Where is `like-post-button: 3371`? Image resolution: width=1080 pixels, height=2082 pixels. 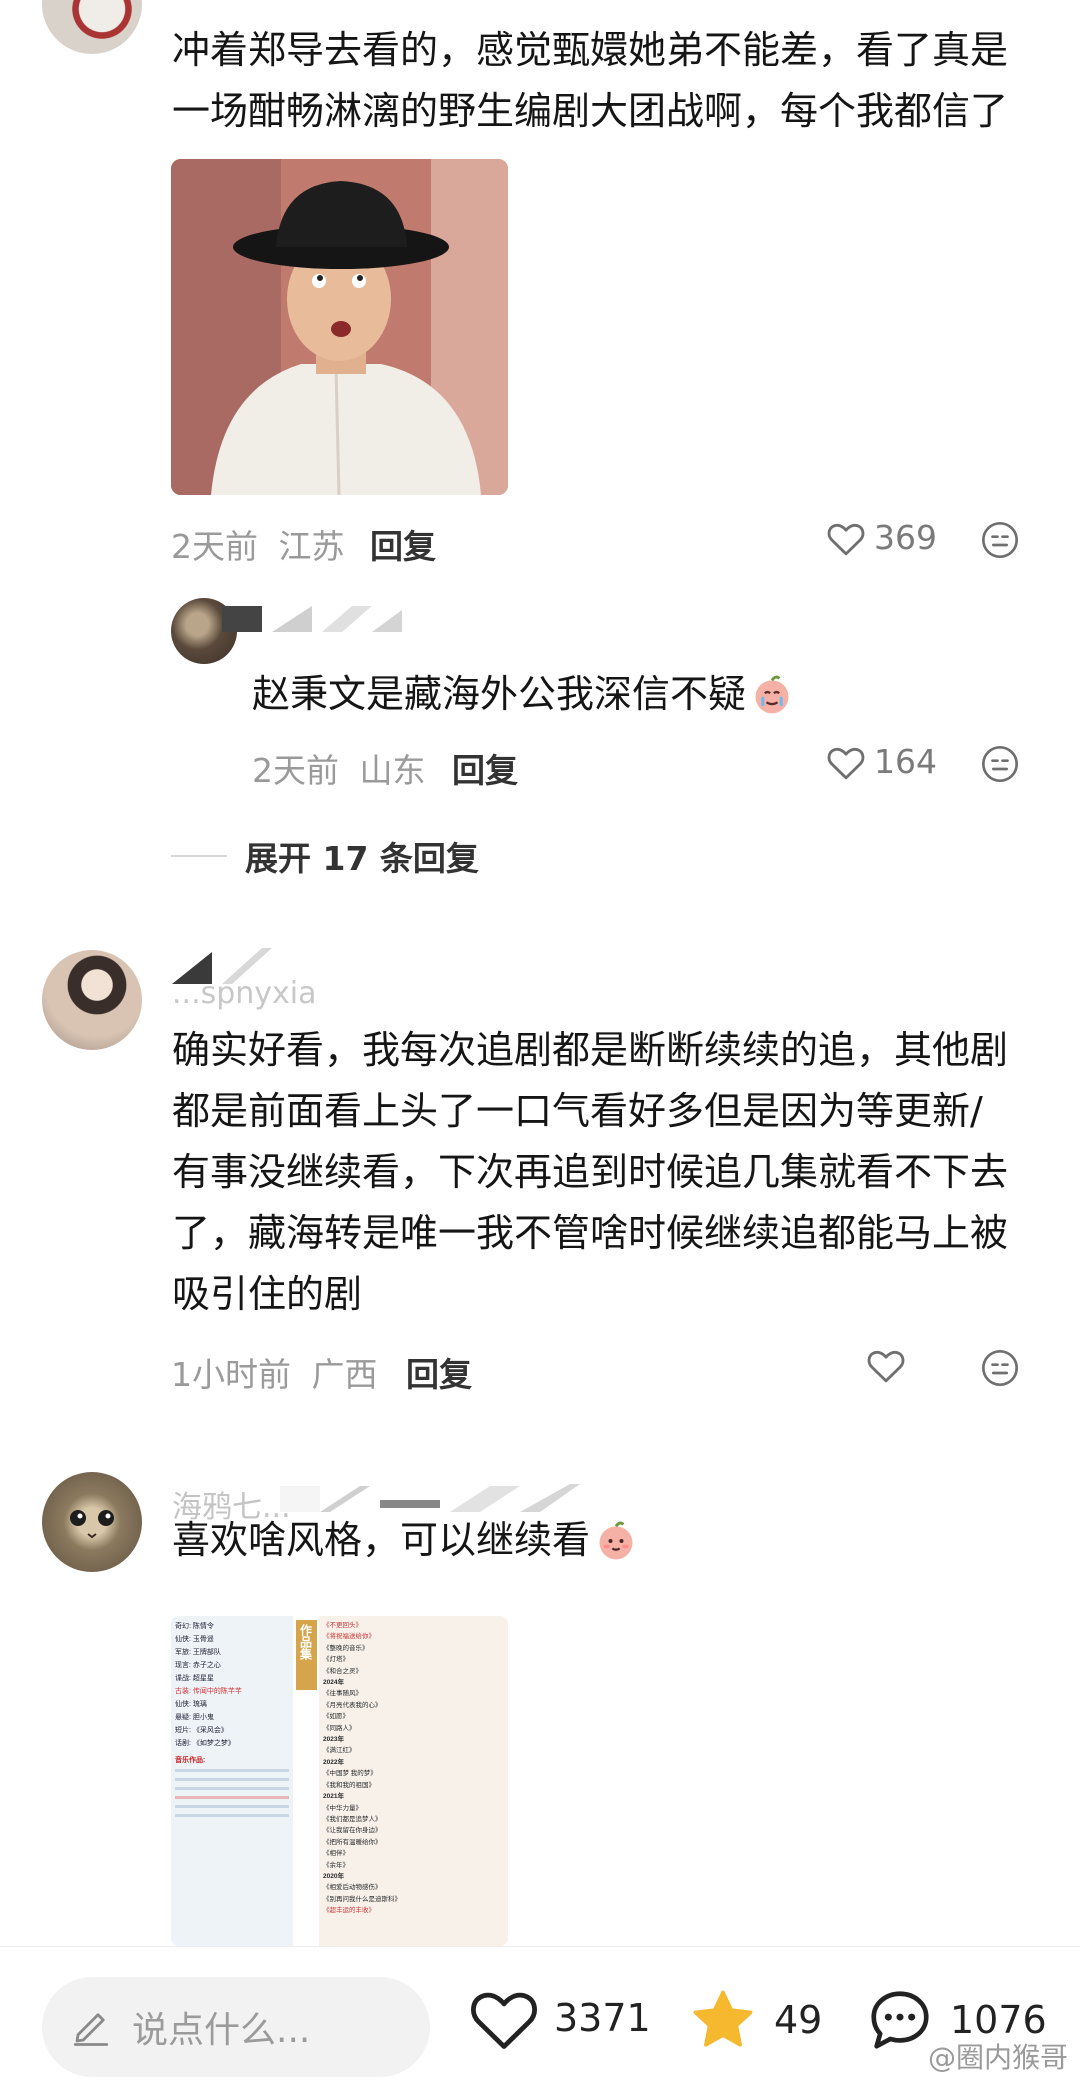 like-post-button: 3371 is located at coordinates (559, 2018).